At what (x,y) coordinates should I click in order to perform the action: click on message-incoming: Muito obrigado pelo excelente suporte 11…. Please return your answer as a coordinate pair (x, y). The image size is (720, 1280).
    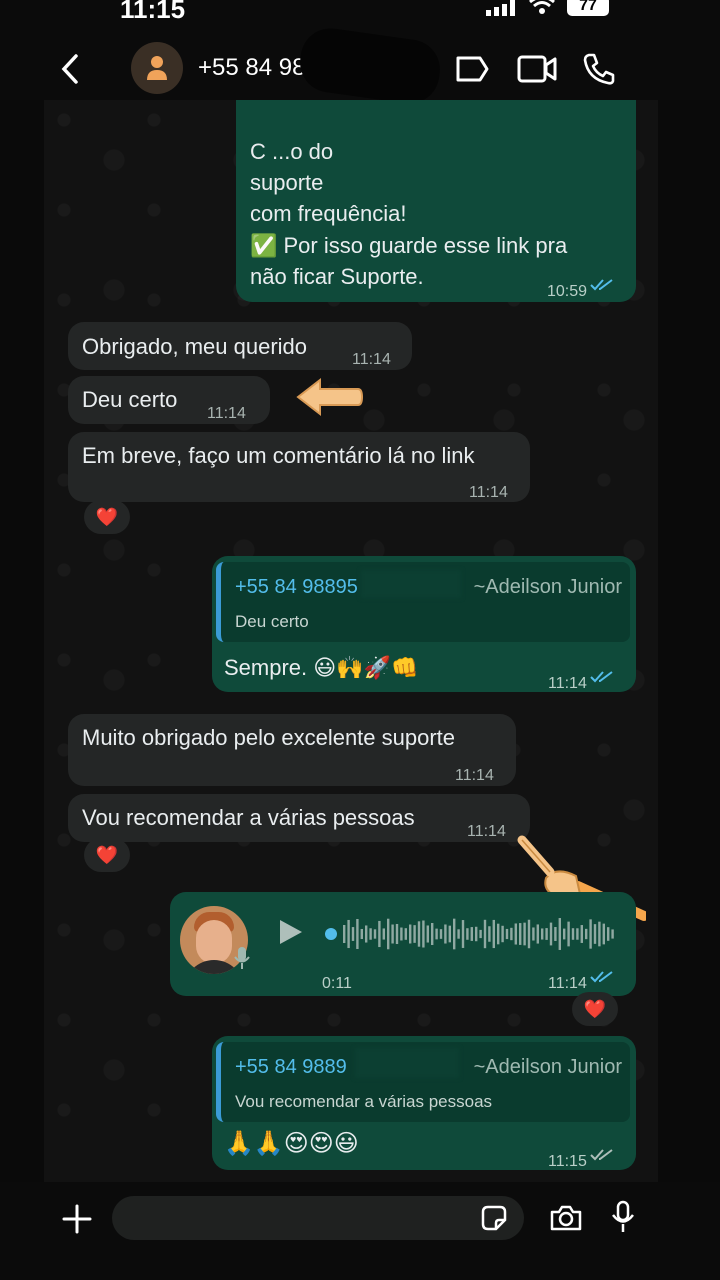
    Looking at the image, I should click on (292, 750).